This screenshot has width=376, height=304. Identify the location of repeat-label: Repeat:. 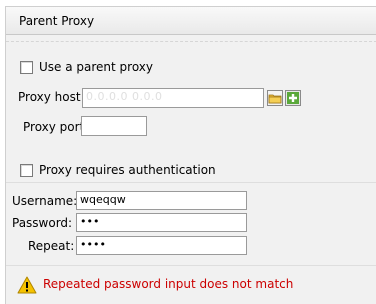
(51, 246).